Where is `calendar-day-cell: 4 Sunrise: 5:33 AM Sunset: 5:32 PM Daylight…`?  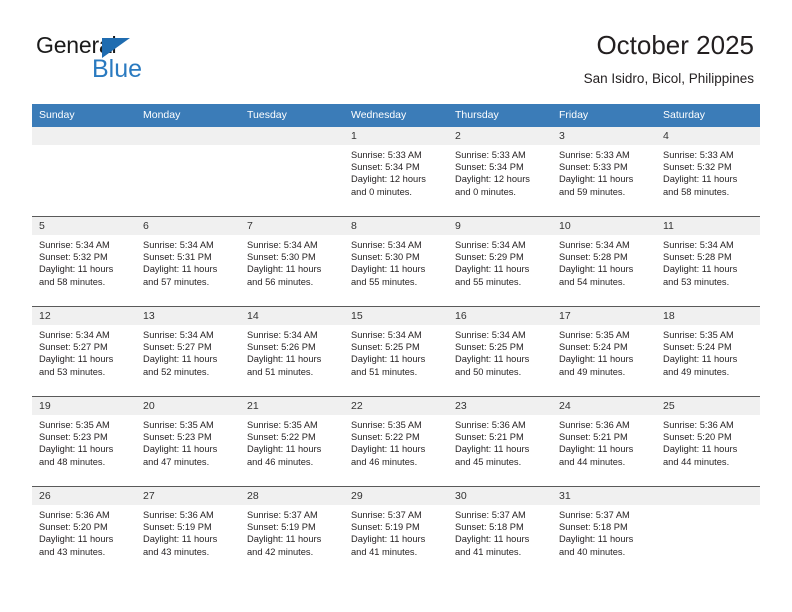
calendar-day-cell: 4 Sunrise: 5:33 AM Sunset: 5:32 PM Daylight… is located at coordinates (708, 171).